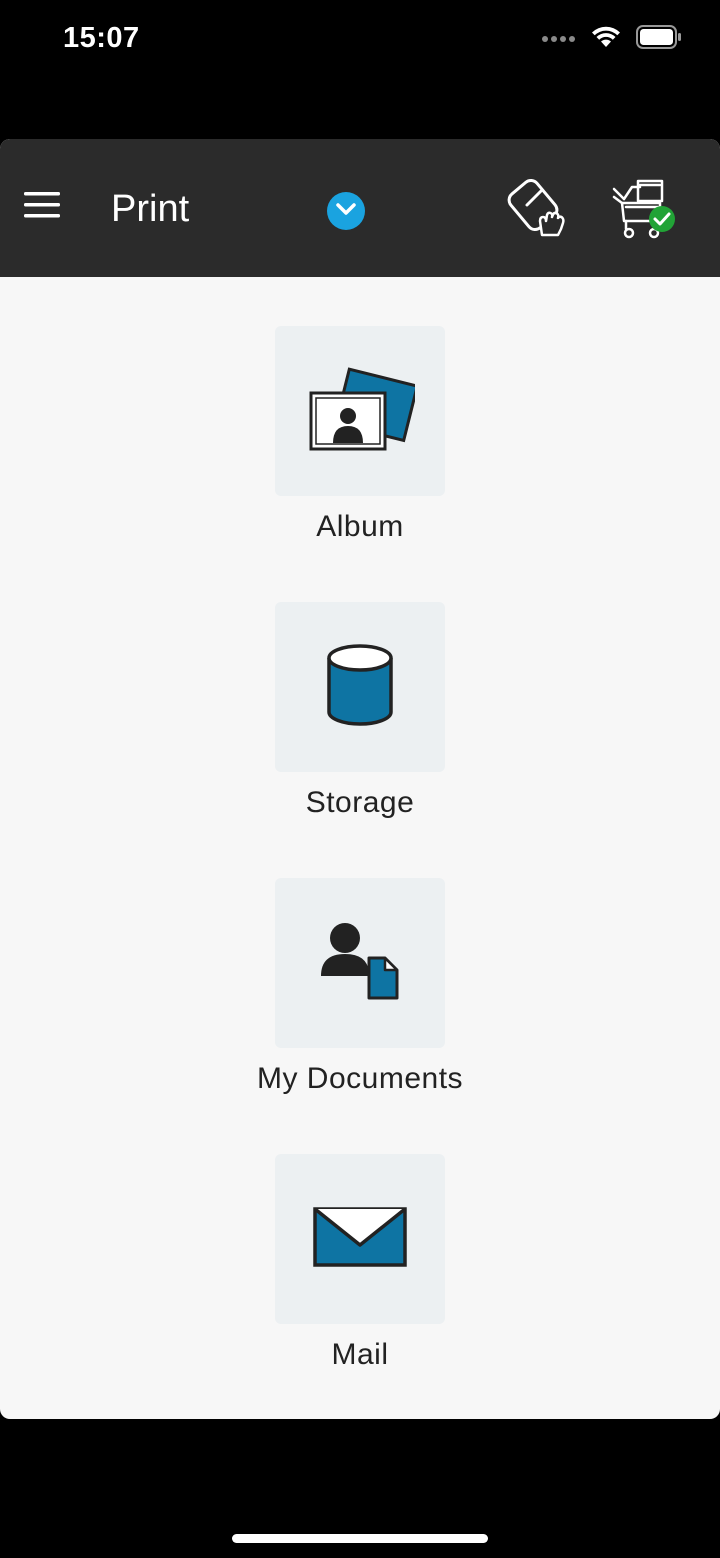 Image resolution: width=720 pixels, height=1558 pixels. I want to click on function-dropdown-button, so click(346, 211).